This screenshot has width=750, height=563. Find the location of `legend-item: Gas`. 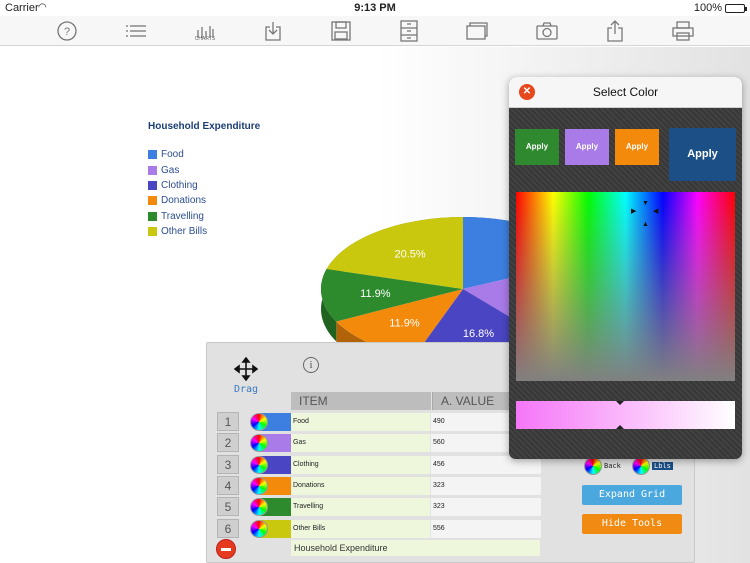

legend-item: Gas is located at coordinates (177, 169).